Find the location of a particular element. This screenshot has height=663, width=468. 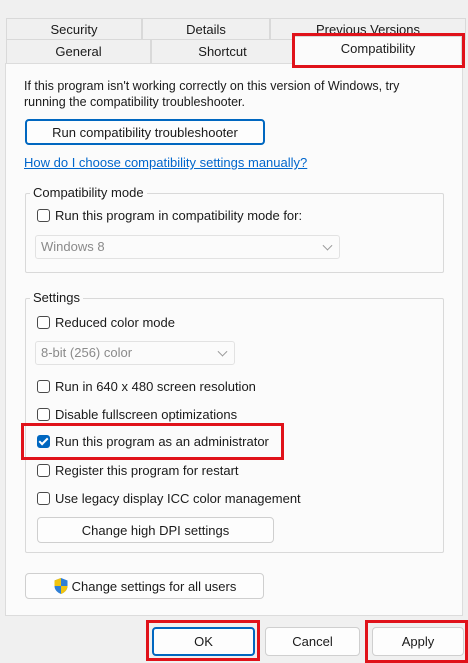

tab-general: General is located at coordinates (78, 51).